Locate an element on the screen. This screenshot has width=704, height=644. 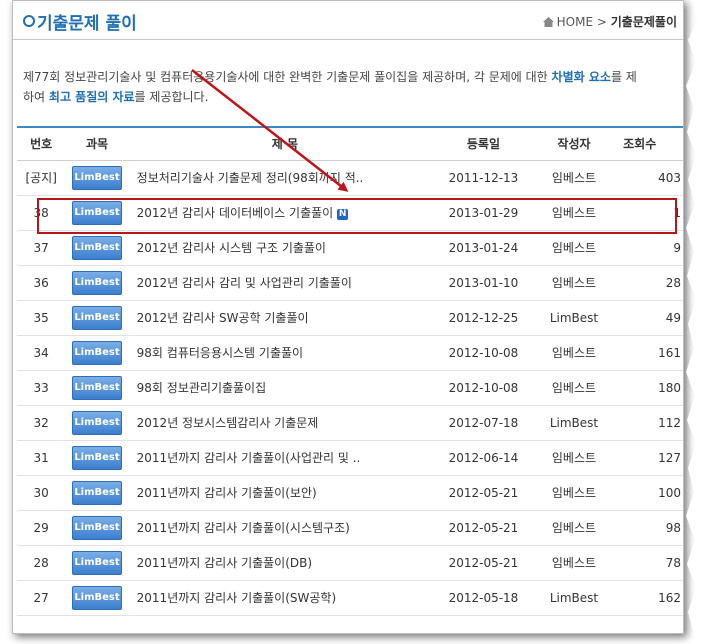
torn-edge is located at coordinates (695, 322).